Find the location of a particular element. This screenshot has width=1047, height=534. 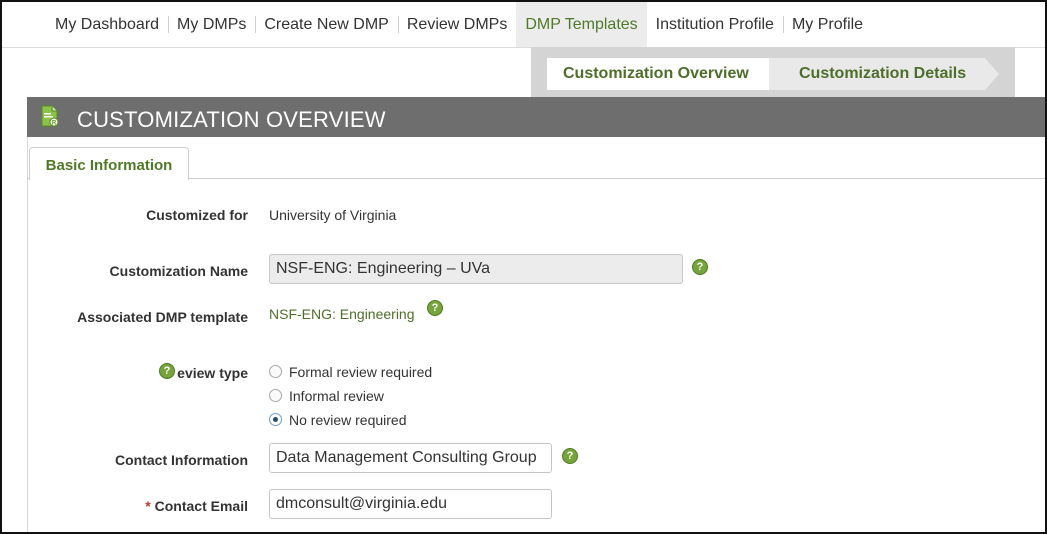

breadcrumb-step-details: Customization Details is located at coordinates (884, 74).